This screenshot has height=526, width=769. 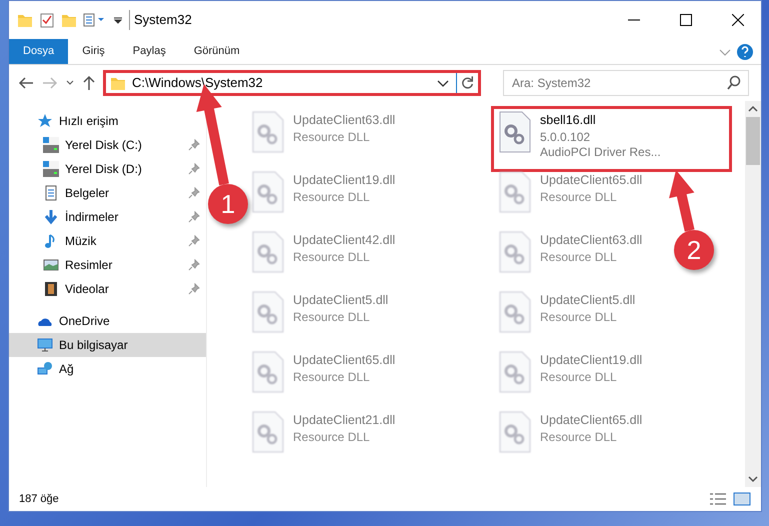 I want to click on file-name: sbell16.dll, so click(x=568, y=120).